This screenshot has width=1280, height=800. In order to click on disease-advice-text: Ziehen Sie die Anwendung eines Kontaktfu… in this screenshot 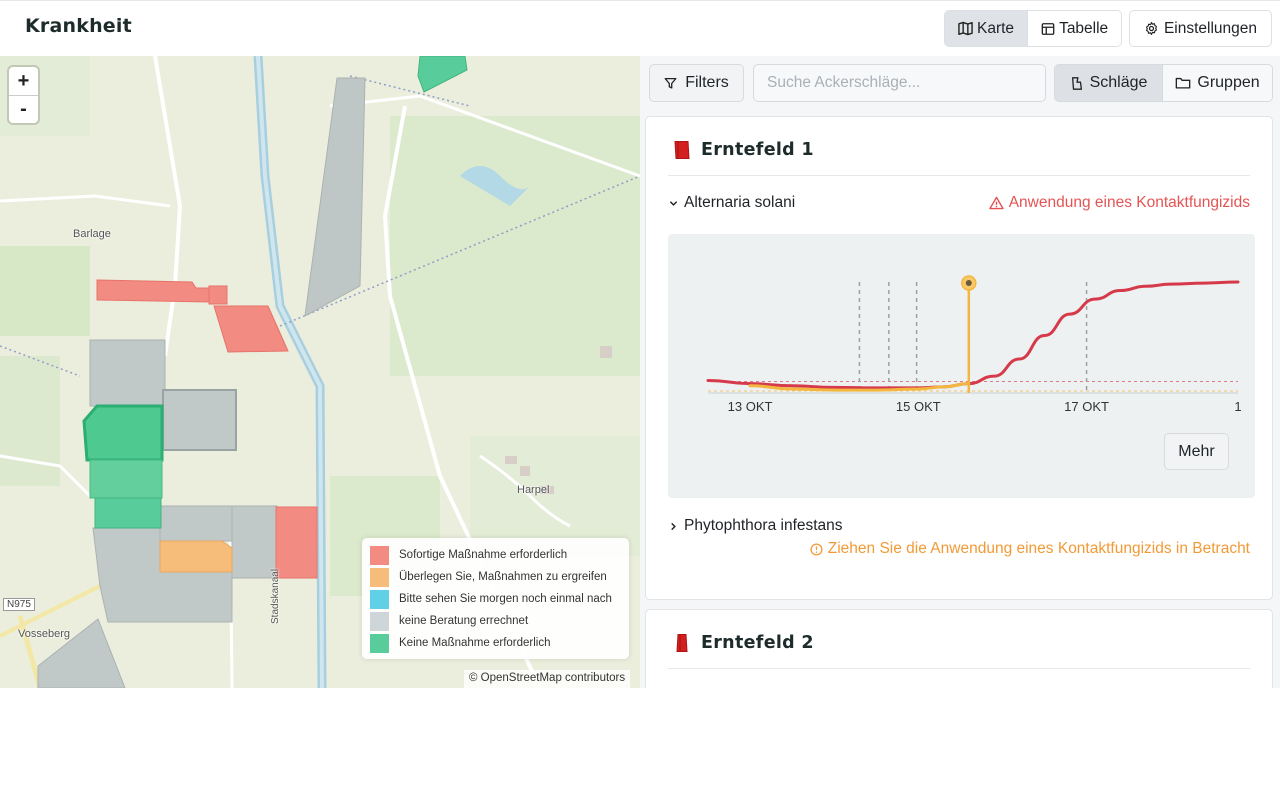, I will do `click(1038, 548)`.